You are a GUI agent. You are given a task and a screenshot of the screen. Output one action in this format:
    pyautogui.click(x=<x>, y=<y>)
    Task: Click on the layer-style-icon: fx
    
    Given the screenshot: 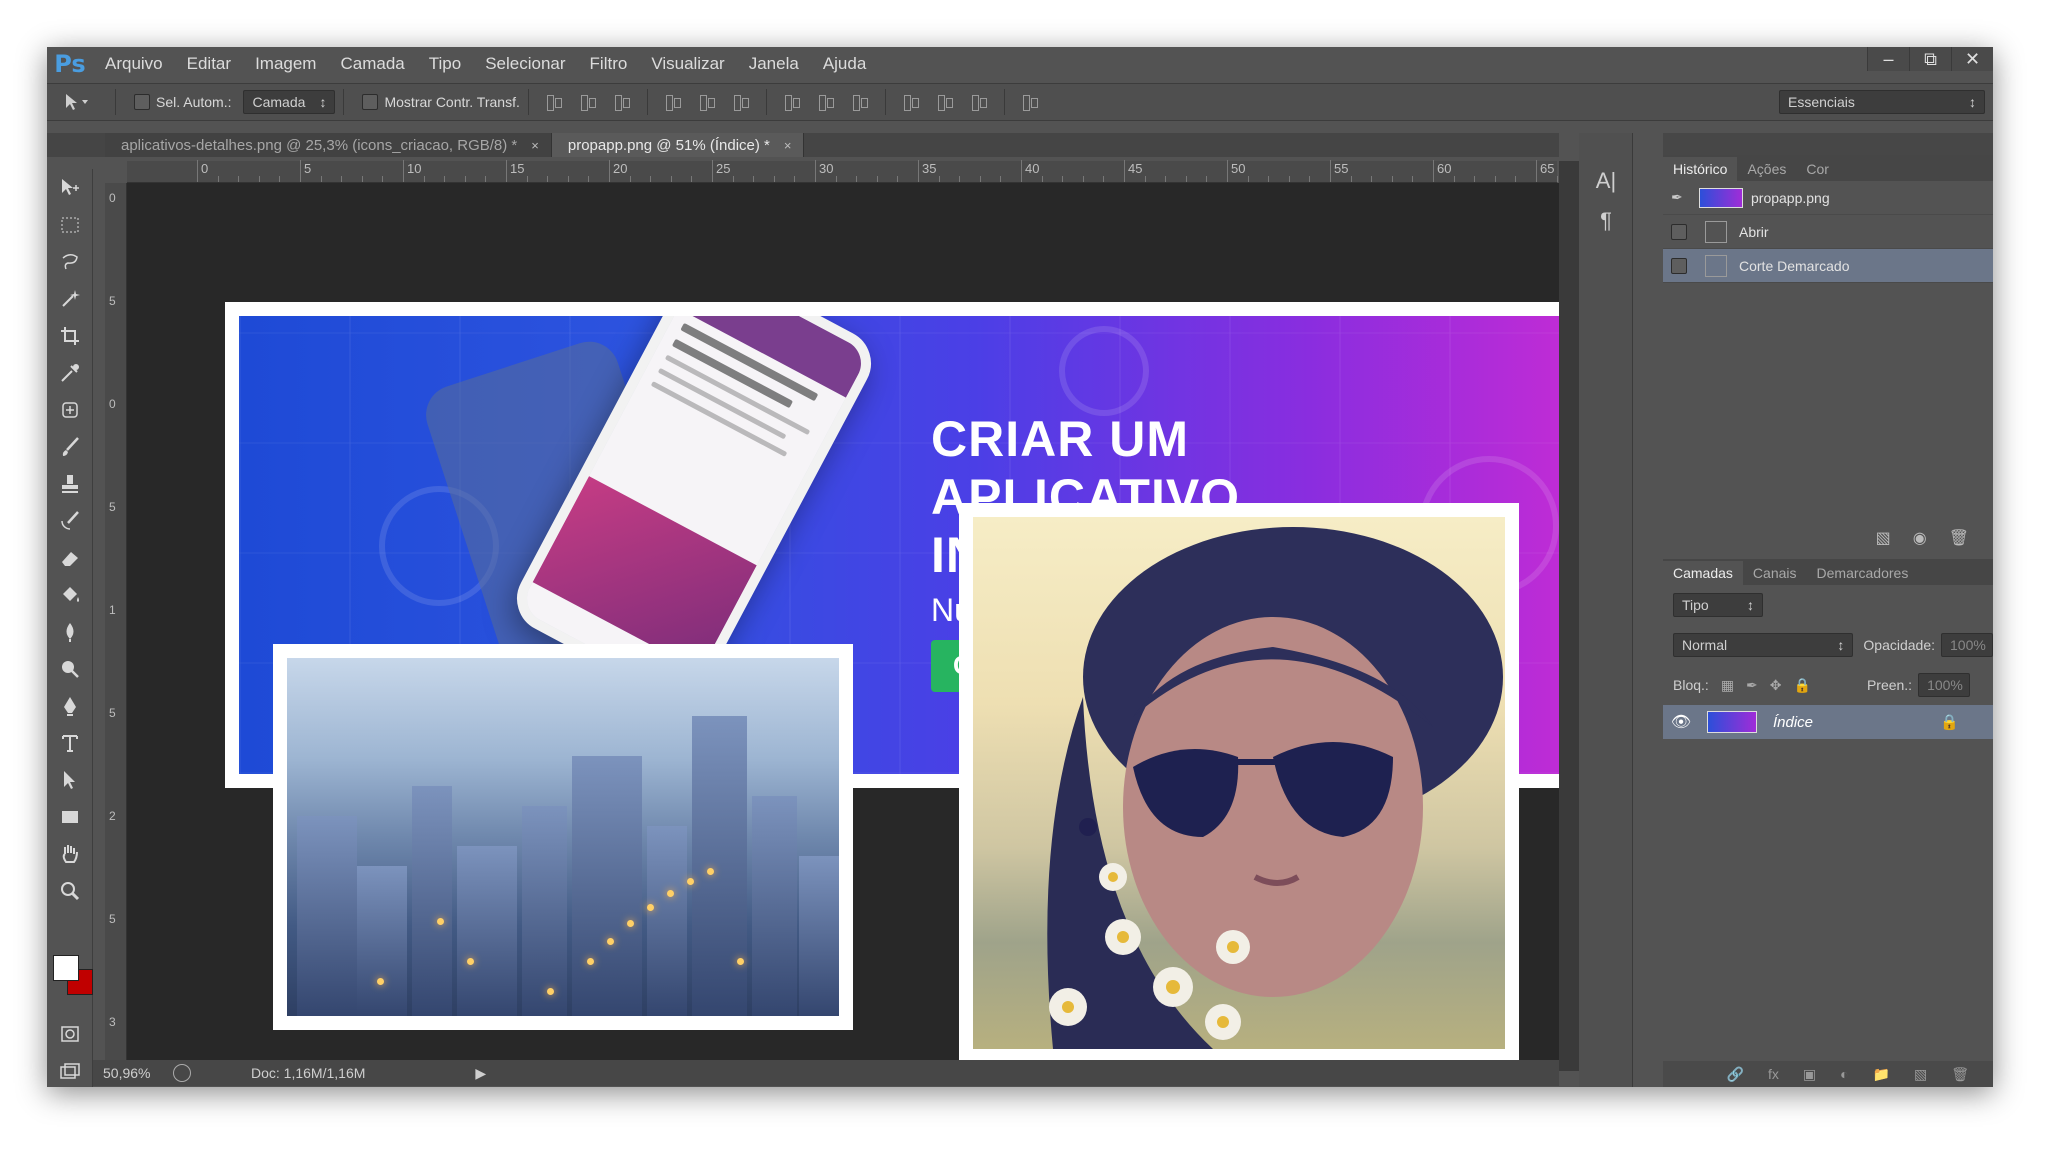 What is the action you would take?
    pyautogui.click(x=1773, y=1074)
    